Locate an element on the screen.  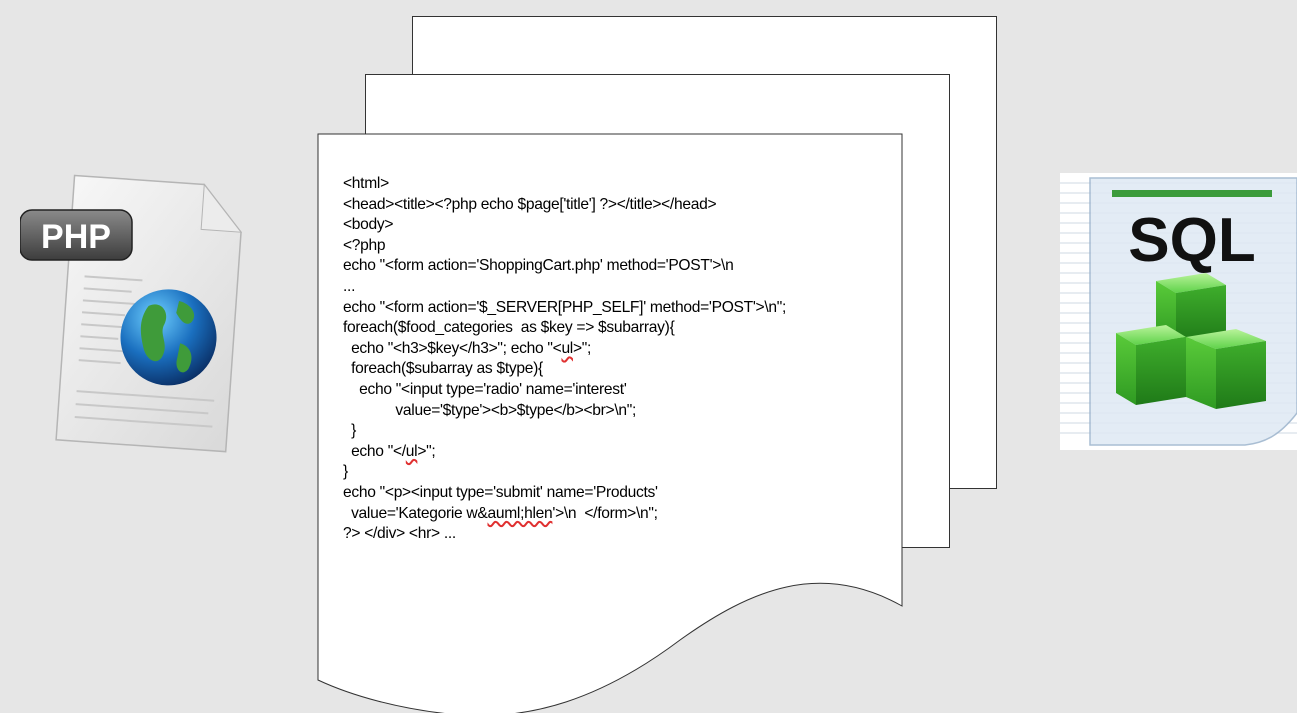
spellcheck-underline: auml;hlen is located at coordinates (520, 513).